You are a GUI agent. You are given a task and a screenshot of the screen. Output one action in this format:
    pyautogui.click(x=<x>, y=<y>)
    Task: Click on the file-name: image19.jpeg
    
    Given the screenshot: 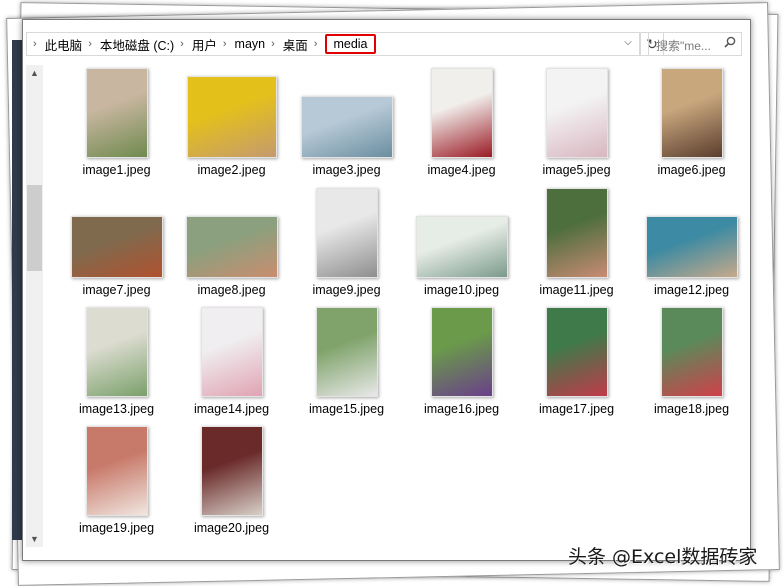 What is the action you would take?
    pyautogui.click(x=116, y=528)
    